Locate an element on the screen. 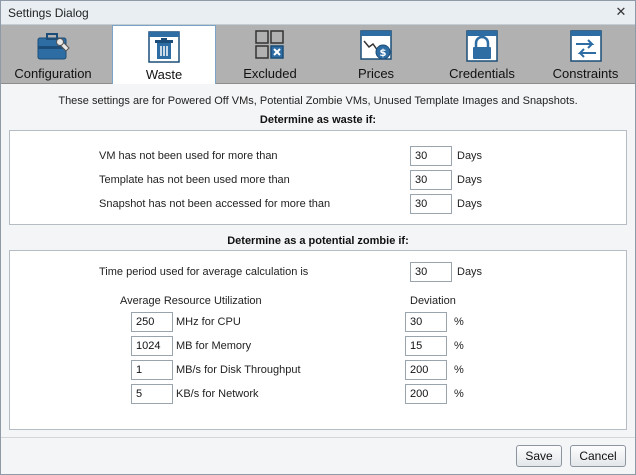 The height and width of the screenshot is (475, 636). dialog-footer: Save Cancel is located at coordinates (318, 455).